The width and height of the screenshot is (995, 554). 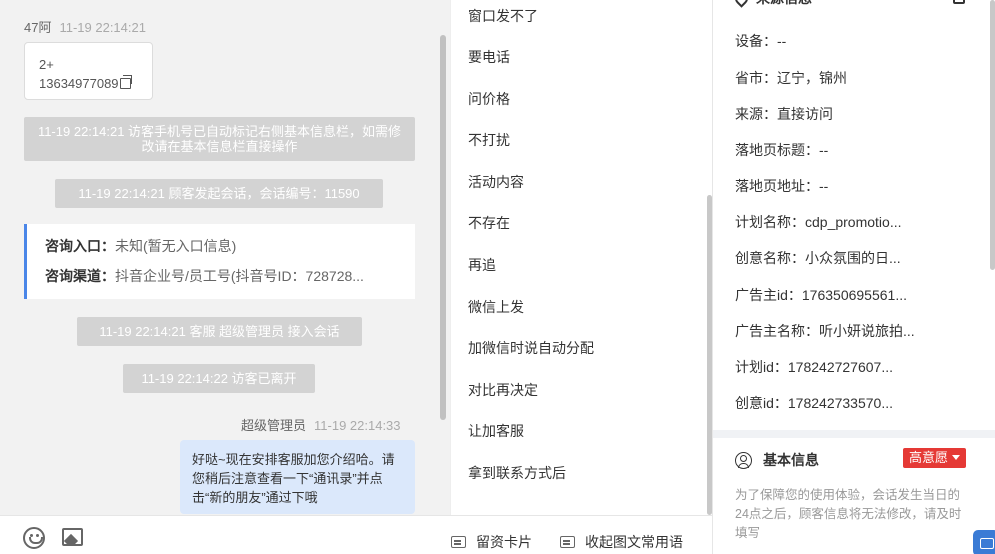 I want to click on system-message-text: 11-19 22:14:22 访客已离开, so click(x=219, y=378).